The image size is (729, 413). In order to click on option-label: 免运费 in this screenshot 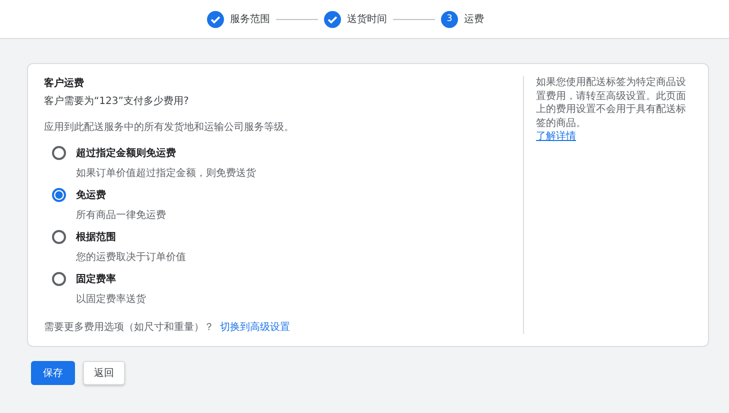, I will do `click(121, 195)`.